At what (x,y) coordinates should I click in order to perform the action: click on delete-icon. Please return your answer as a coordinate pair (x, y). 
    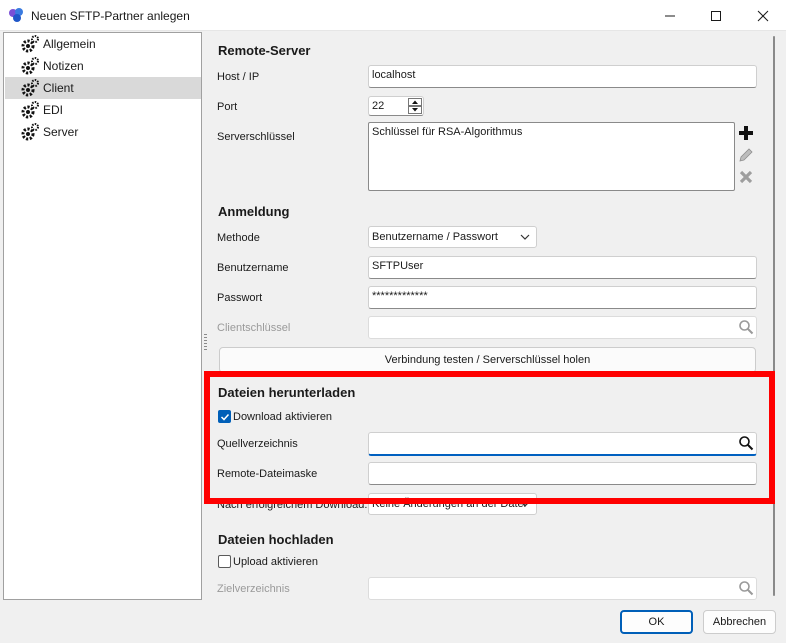
    Looking at the image, I should click on (746, 177).